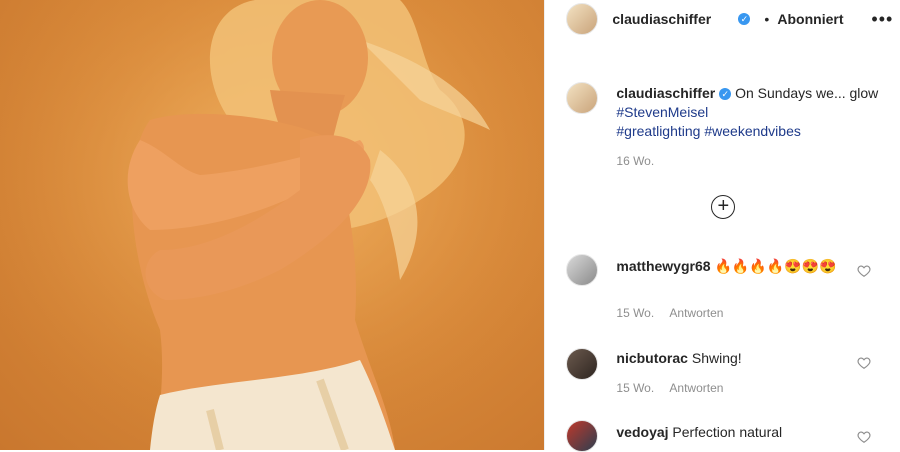  Describe the element at coordinates (658, 131) in the screenshot. I see `hashtag-link: #greatlighting` at that location.